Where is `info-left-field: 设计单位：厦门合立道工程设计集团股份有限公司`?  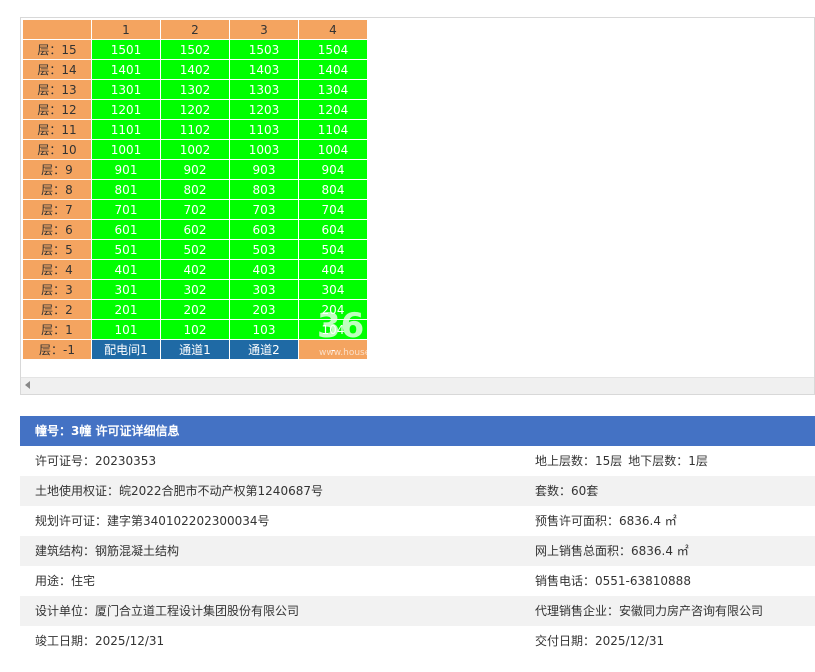
info-left-field: 设计单位：厦门合立道工程设计集团股份有限公司 is located at coordinates (167, 611).